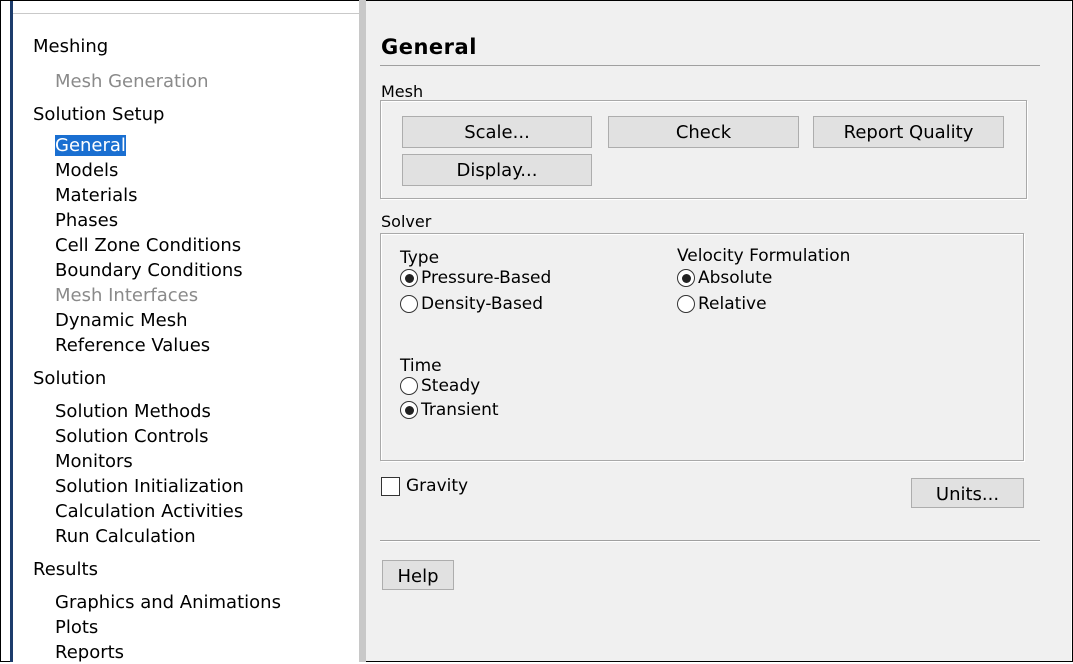 Image resolution: width=1073 pixels, height=664 pixels. I want to click on tree-item-solution-setup: Solution Setup, so click(98, 115).